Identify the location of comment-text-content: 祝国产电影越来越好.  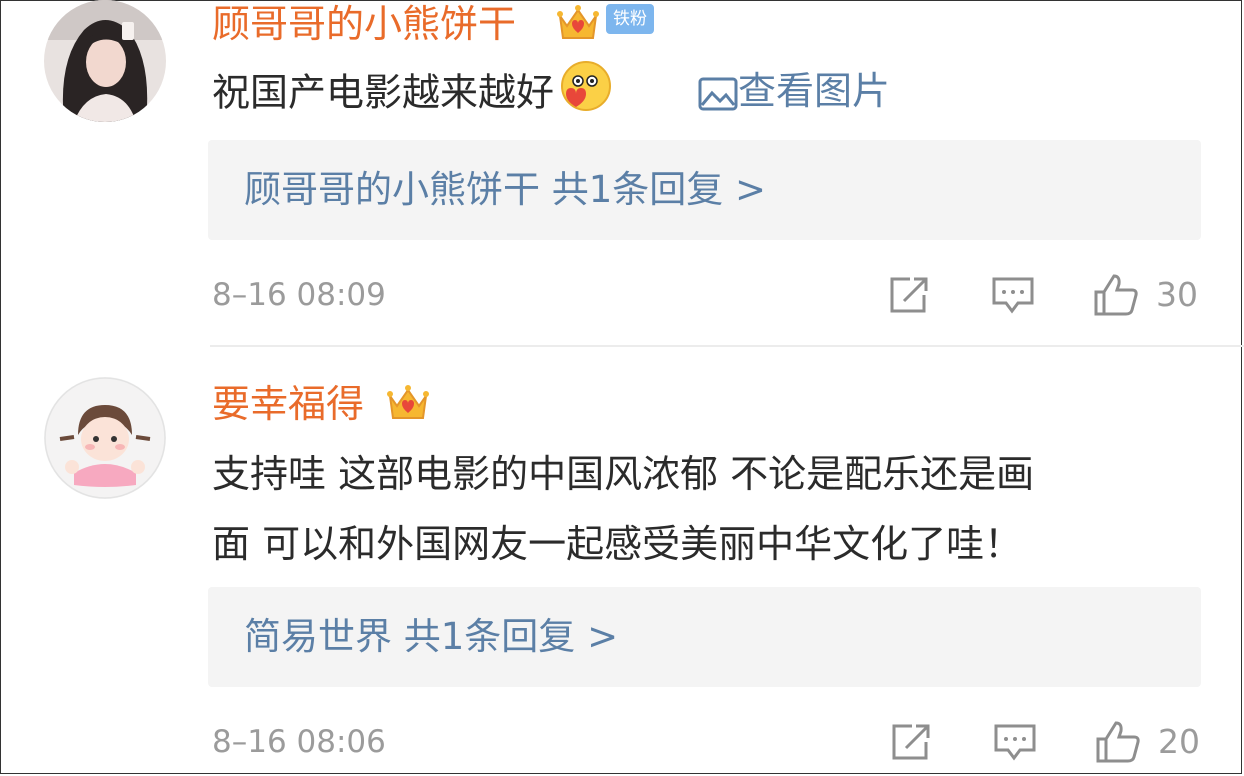
(383, 92).